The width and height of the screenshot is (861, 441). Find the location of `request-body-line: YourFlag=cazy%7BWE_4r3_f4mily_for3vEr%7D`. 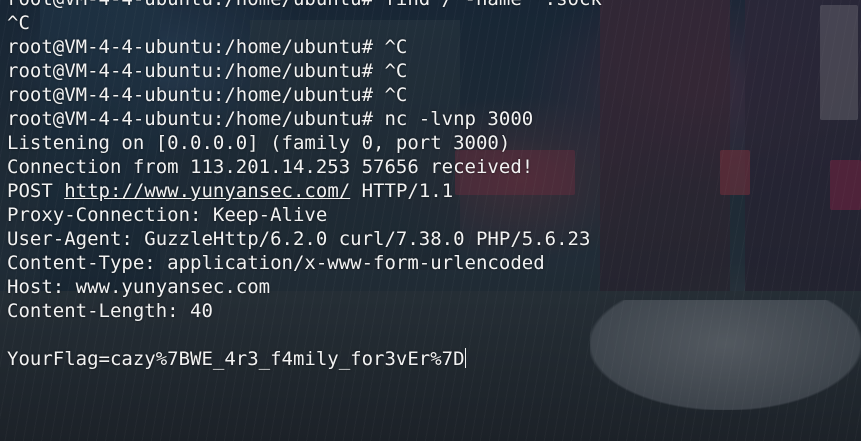

request-body-line: YourFlag=cazy%7BWE_4r3_f4mily_for3vEr%7D is located at coordinates (434, 359).